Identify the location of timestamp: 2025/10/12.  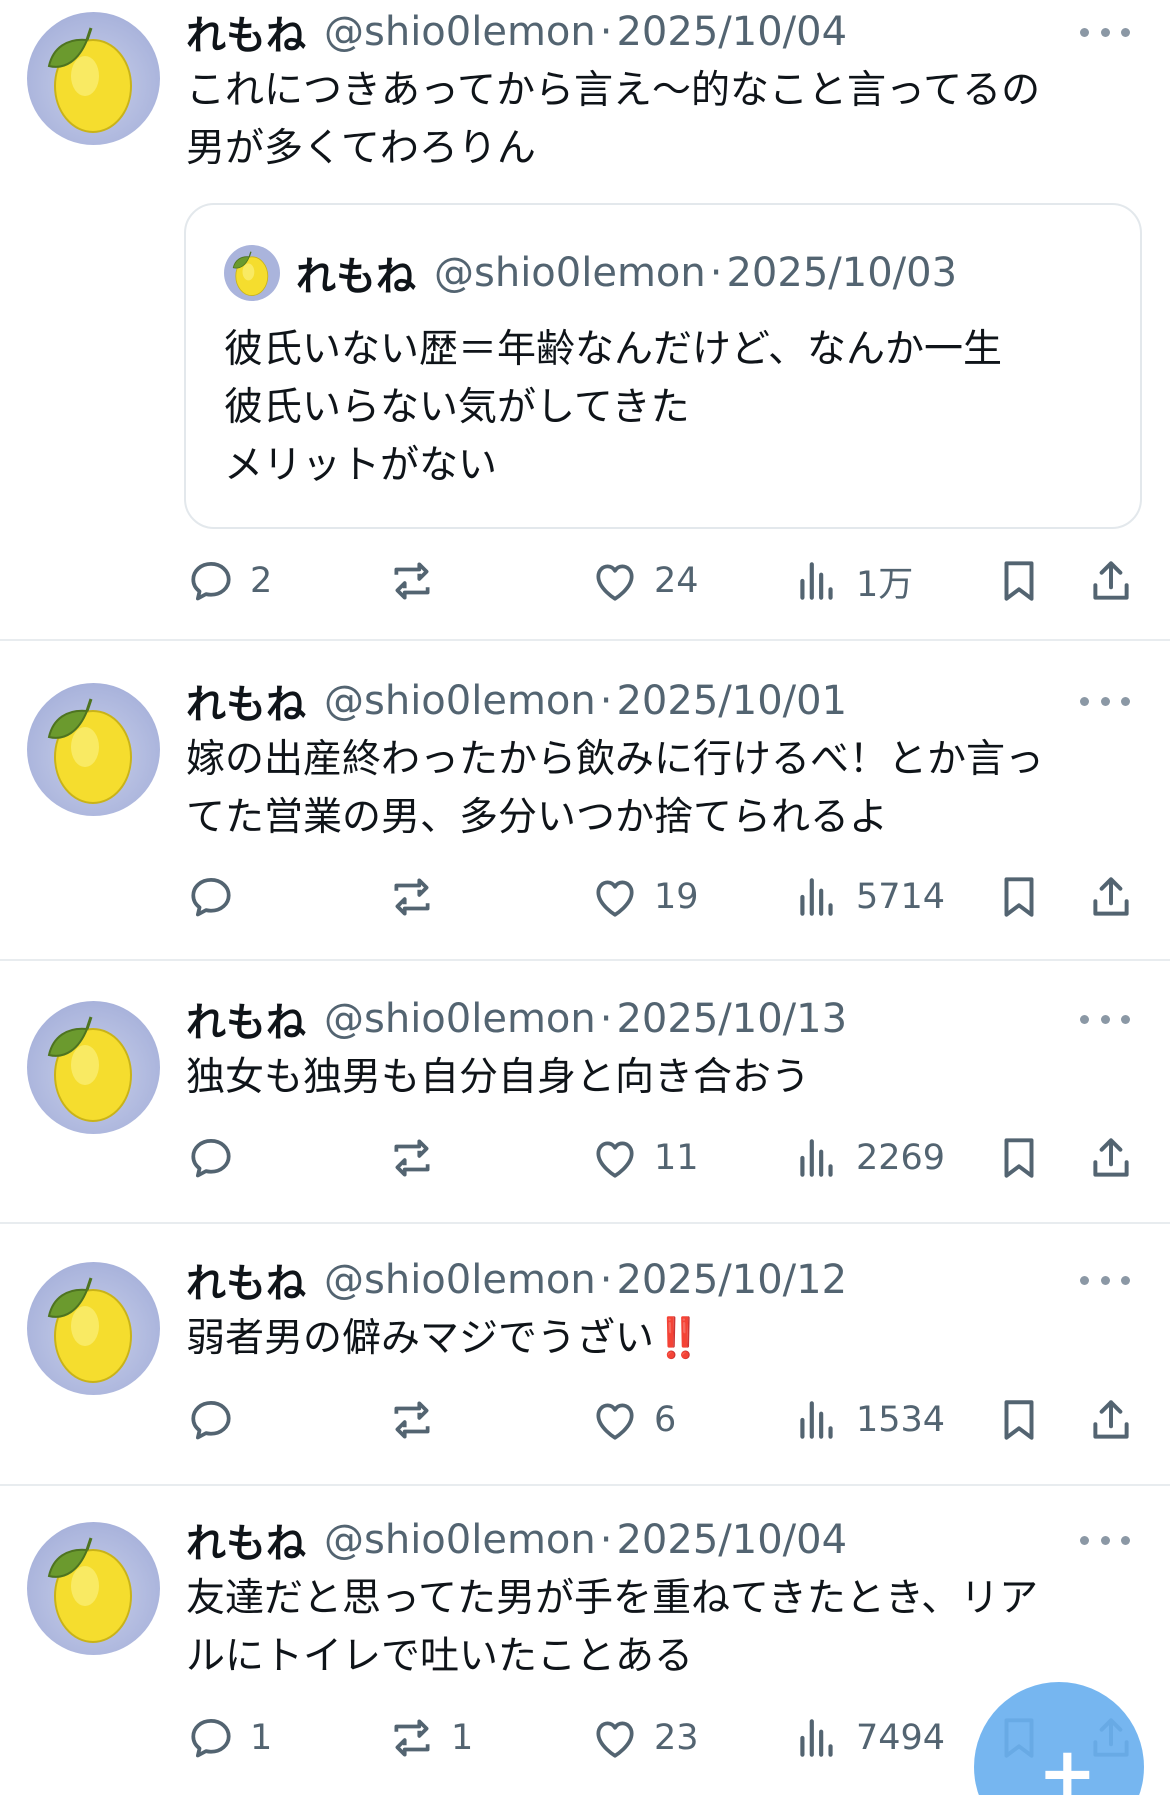
(731, 1280).